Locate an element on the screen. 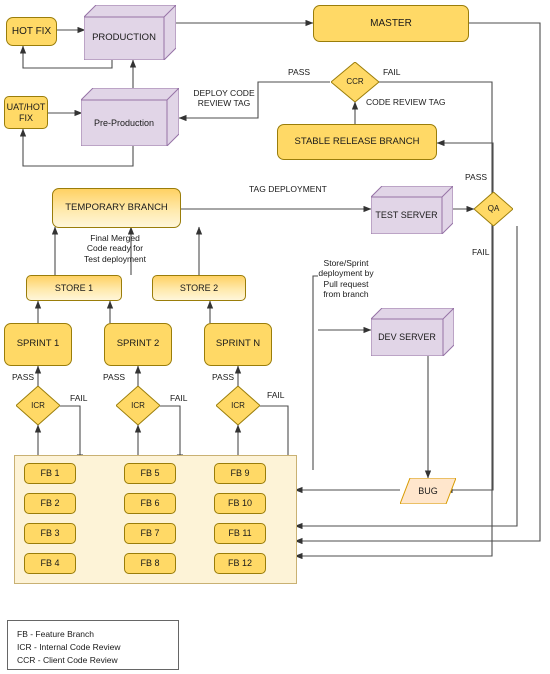  list-item: FB 9 is located at coordinates (240, 473).